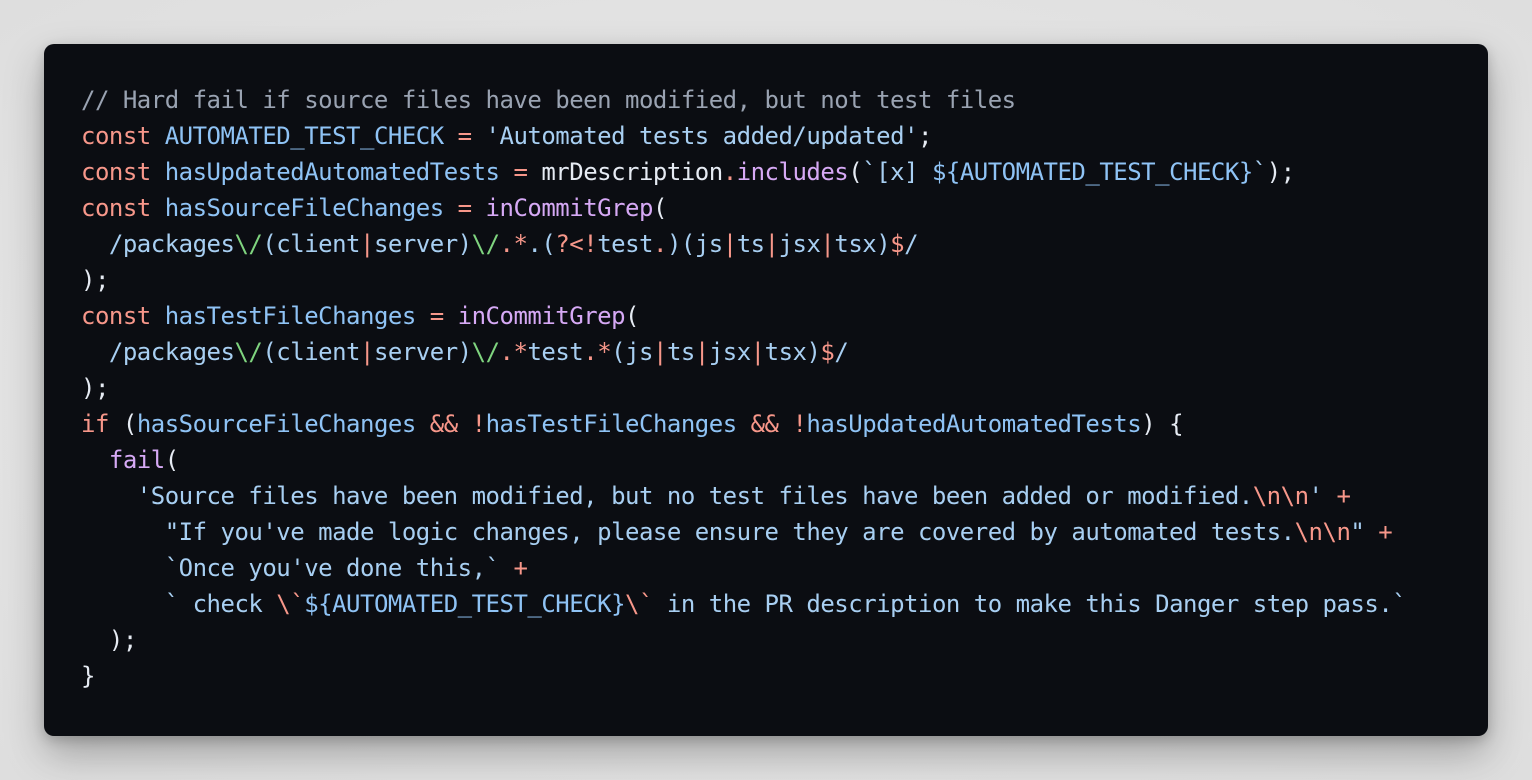  What do you see at coordinates (729, 172) in the screenshot?
I see `code-token-op: .` at bounding box center [729, 172].